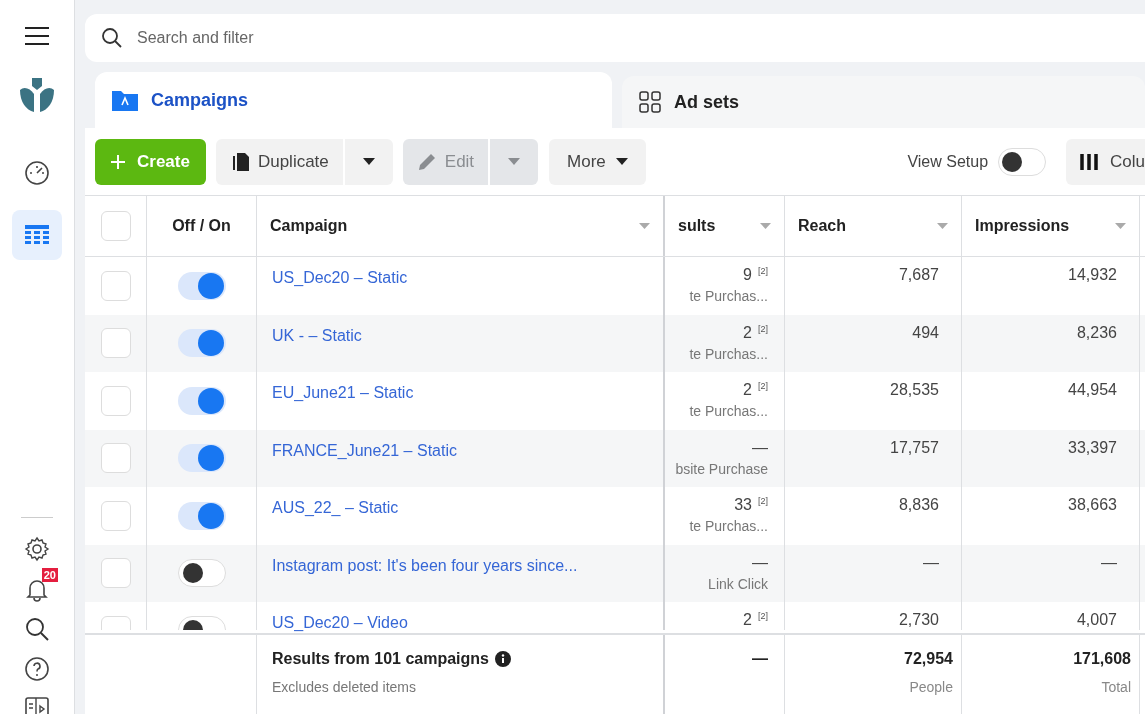  What do you see at coordinates (738, 583) in the screenshot?
I see `table-cell: Link Click` at bounding box center [738, 583].